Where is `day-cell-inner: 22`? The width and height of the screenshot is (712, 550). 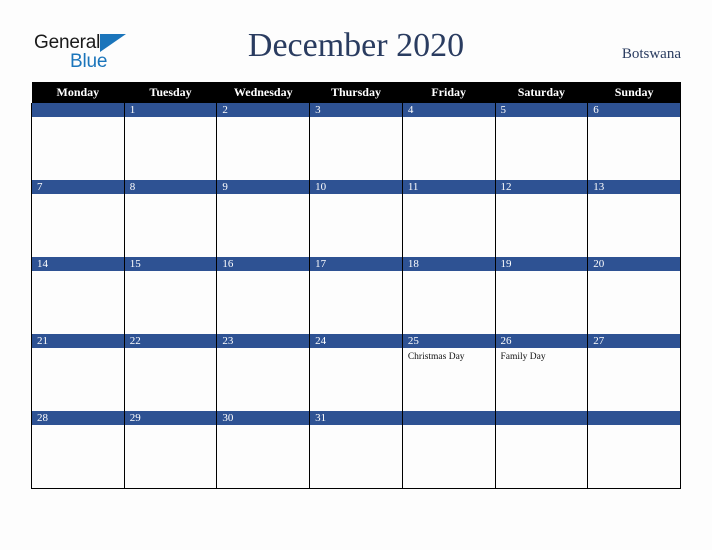 day-cell-inner: 22 is located at coordinates (170, 372).